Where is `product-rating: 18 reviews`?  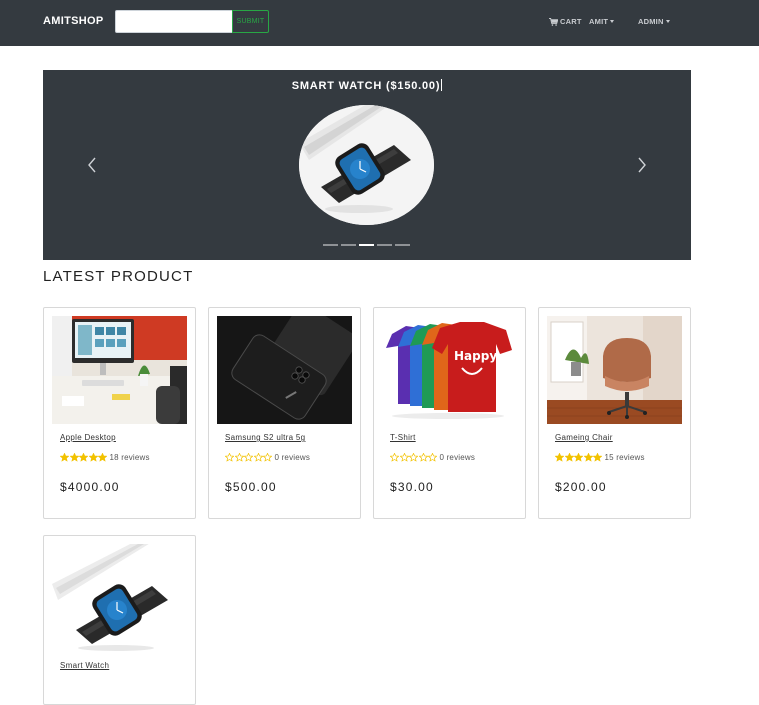
product-rating: 18 reviews is located at coordinates (105, 457).